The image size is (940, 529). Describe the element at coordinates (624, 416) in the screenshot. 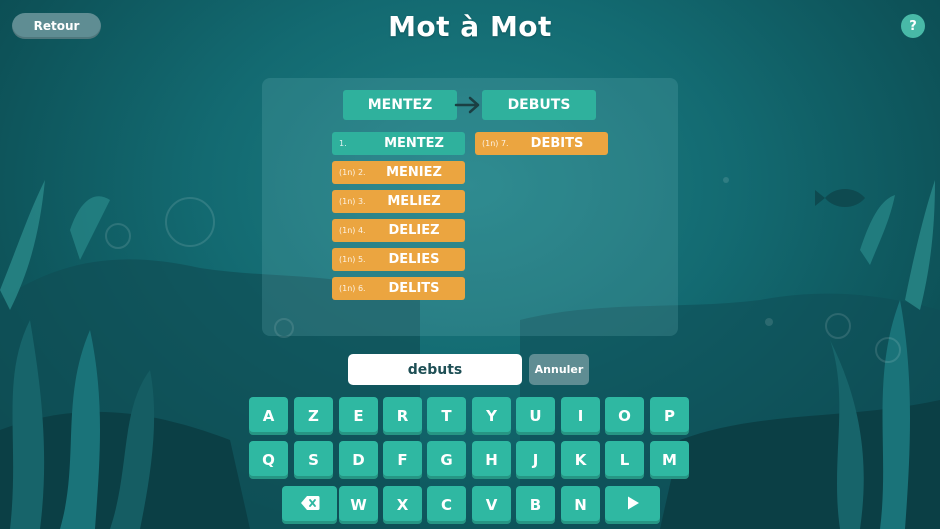

I see `key-o: O` at that location.